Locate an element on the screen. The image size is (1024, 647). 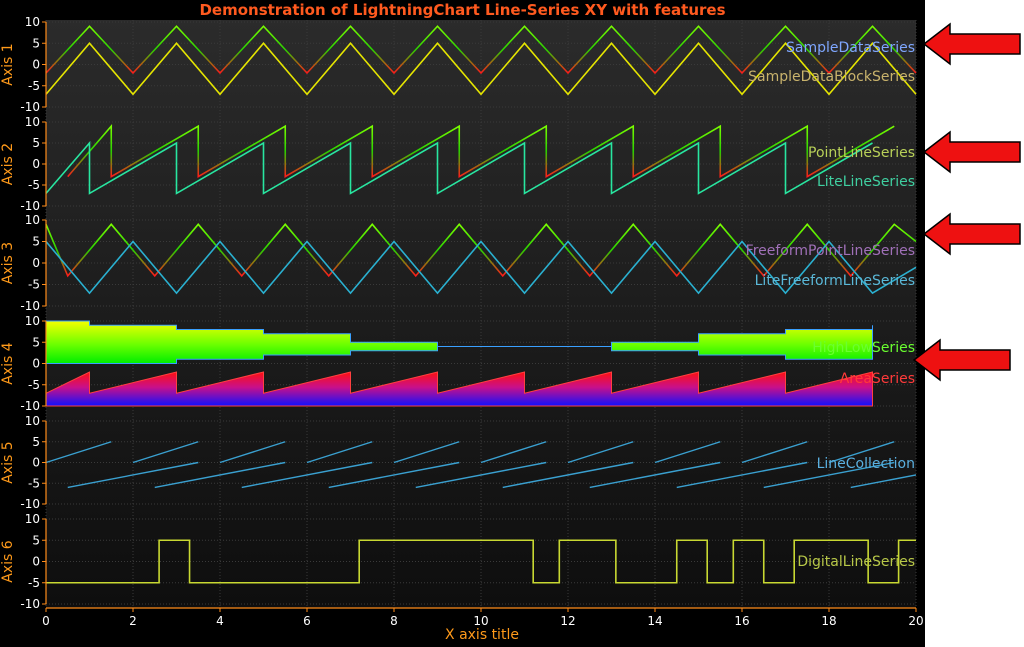
legend-entry: LiteFreeformLineSeries is located at coordinates (835, 281).